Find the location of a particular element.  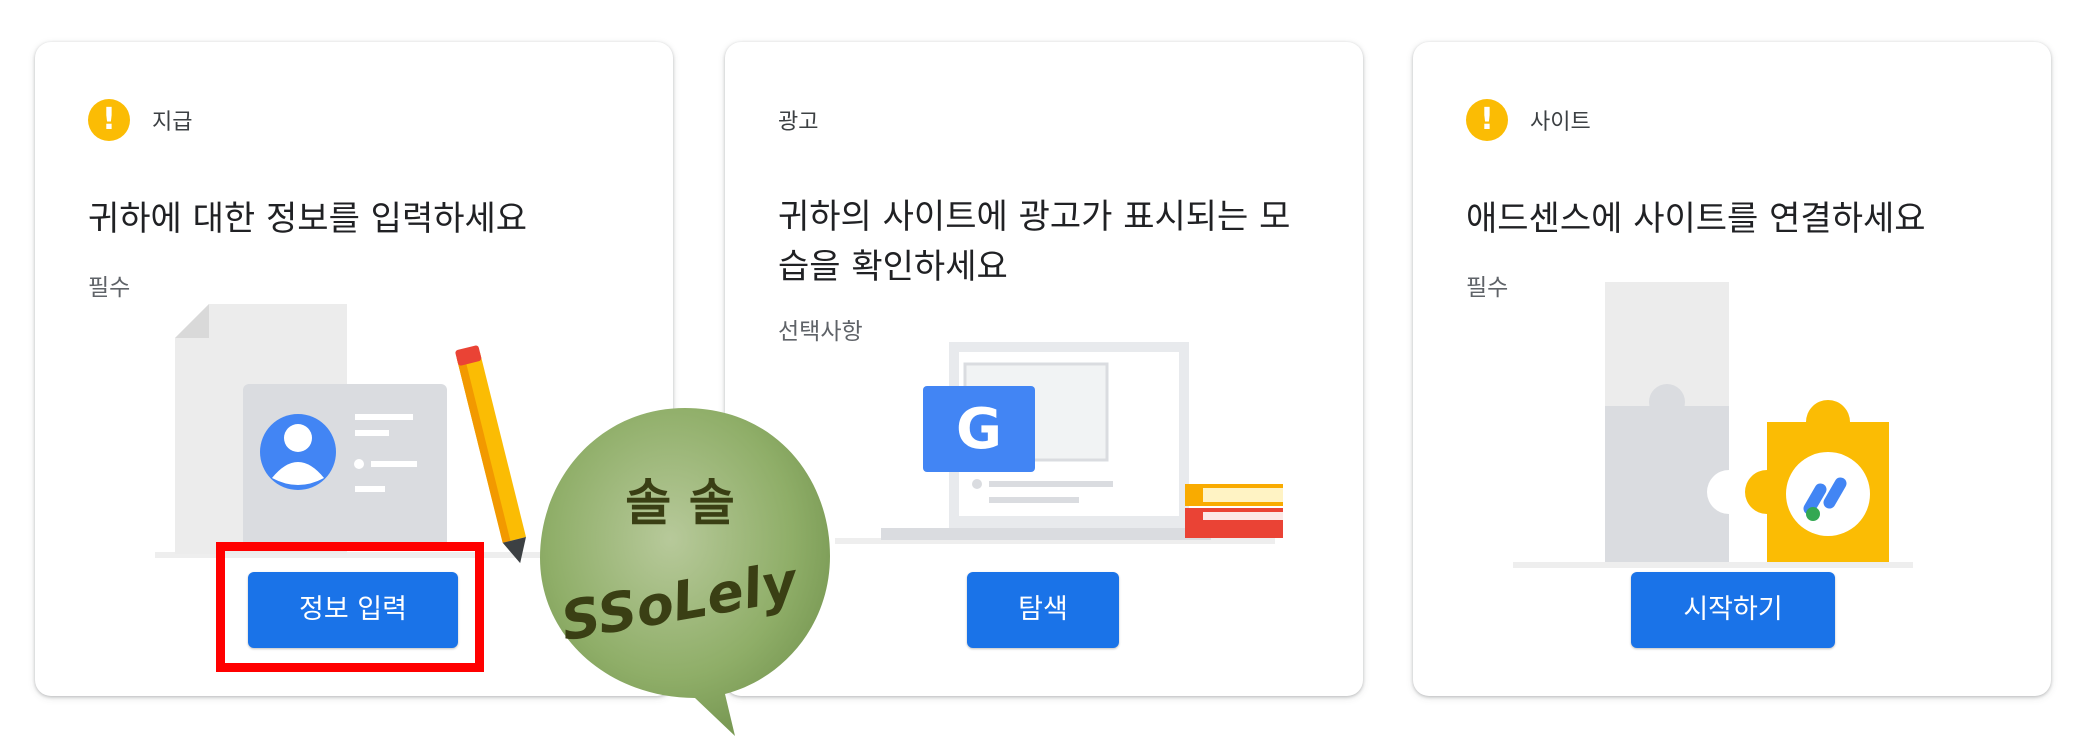

card-title: 귀하의 사이트에 광고가 표시되는 모습을 확인하세요 is located at coordinates (1034, 242).